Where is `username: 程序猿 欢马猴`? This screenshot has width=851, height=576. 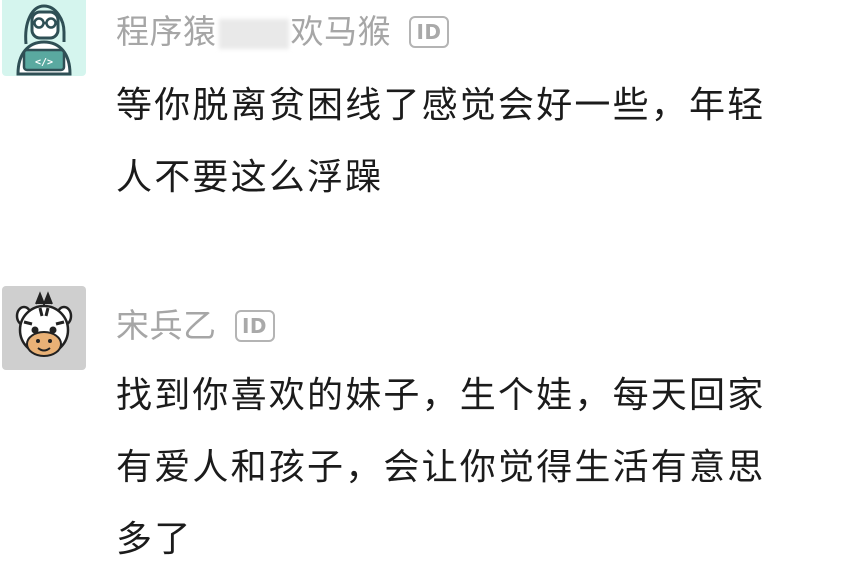
username: 程序猿 欢马猴 is located at coordinates (253, 32).